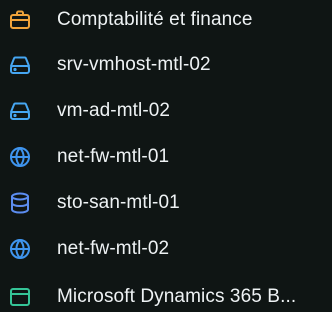 The height and width of the screenshot is (312, 332). What do you see at coordinates (113, 156) in the screenshot?
I see `list-item-label: net-fw-mtl-01` at bounding box center [113, 156].